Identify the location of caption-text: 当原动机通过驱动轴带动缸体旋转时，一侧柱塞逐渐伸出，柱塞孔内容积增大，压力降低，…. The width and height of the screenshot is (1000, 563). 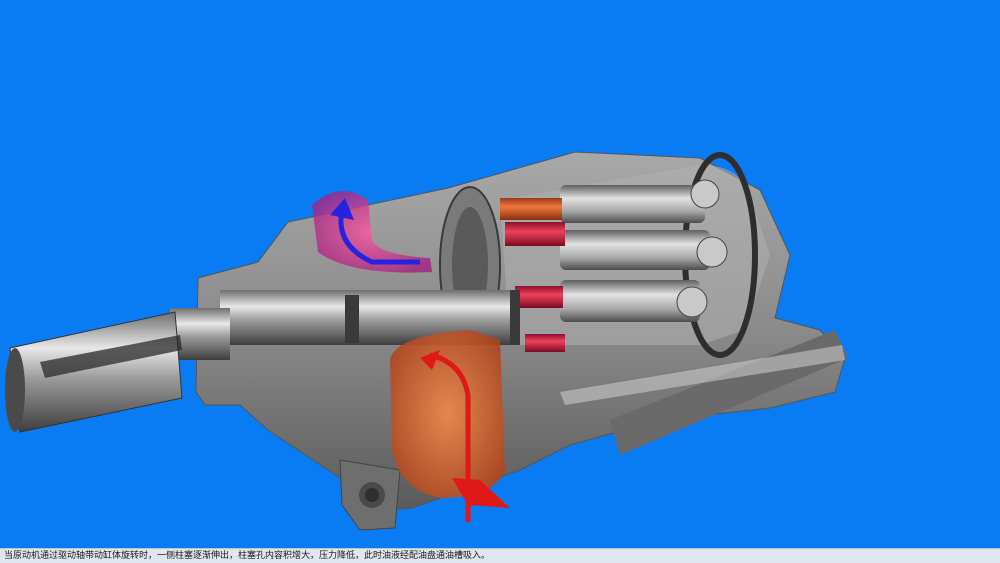
(247, 556).